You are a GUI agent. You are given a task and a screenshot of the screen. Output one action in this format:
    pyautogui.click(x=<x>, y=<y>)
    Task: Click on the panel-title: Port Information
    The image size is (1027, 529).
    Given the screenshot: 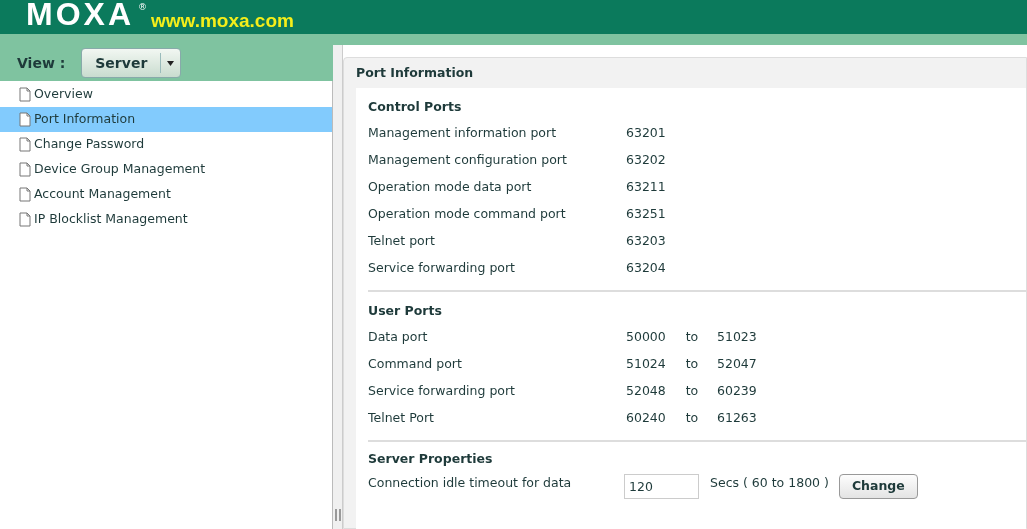 What is the action you would take?
    pyautogui.click(x=415, y=72)
    